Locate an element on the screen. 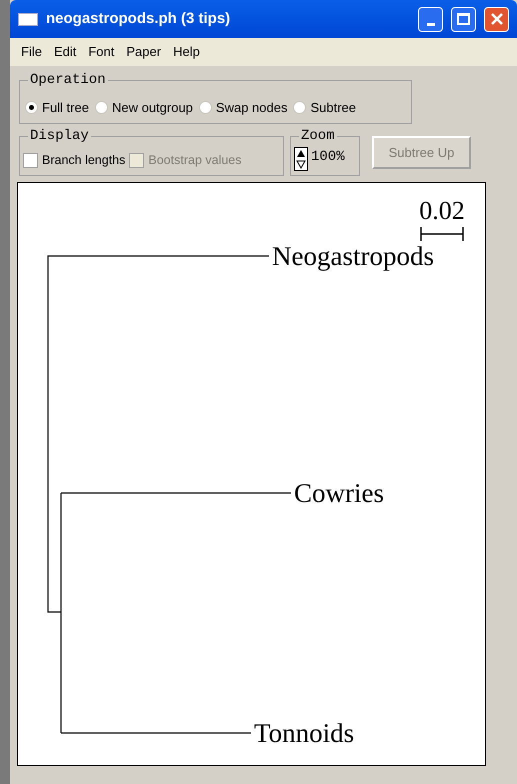  tip-label: Cowries is located at coordinates (339, 493).